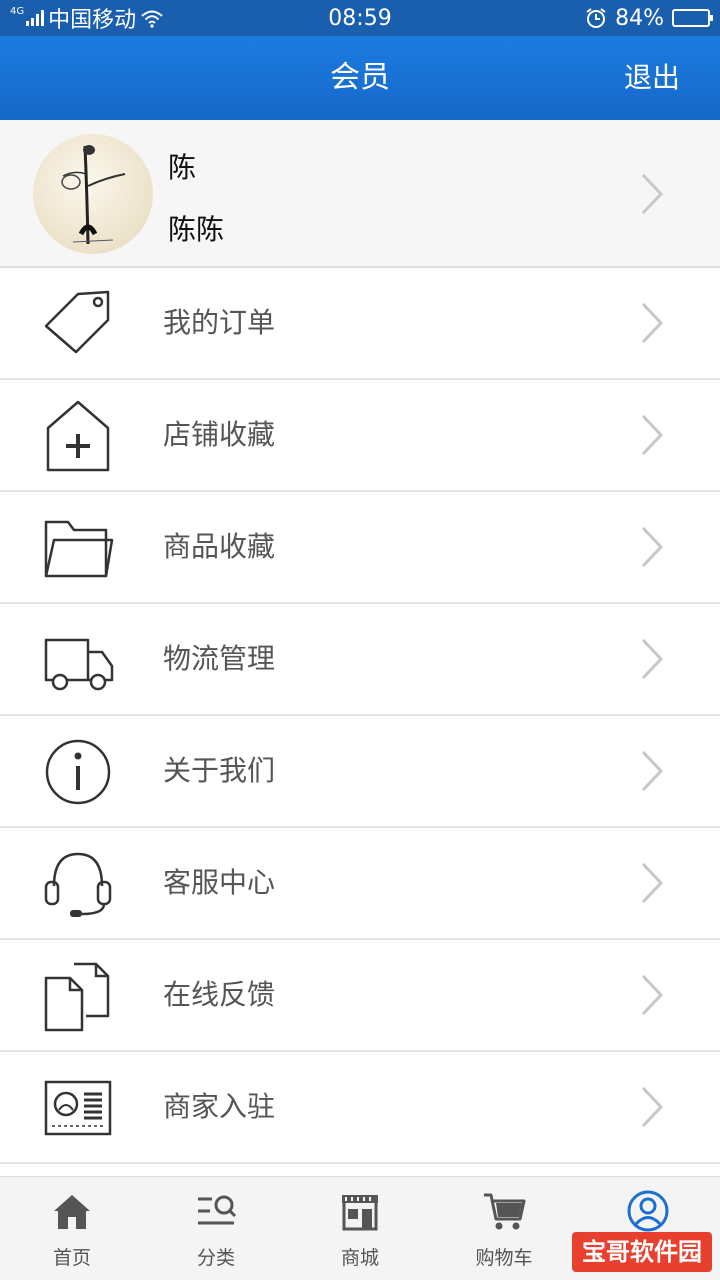 This screenshot has height=1280, width=720. Describe the element at coordinates (79, 549) in the screenshot. I see `folder-icon` at that location.